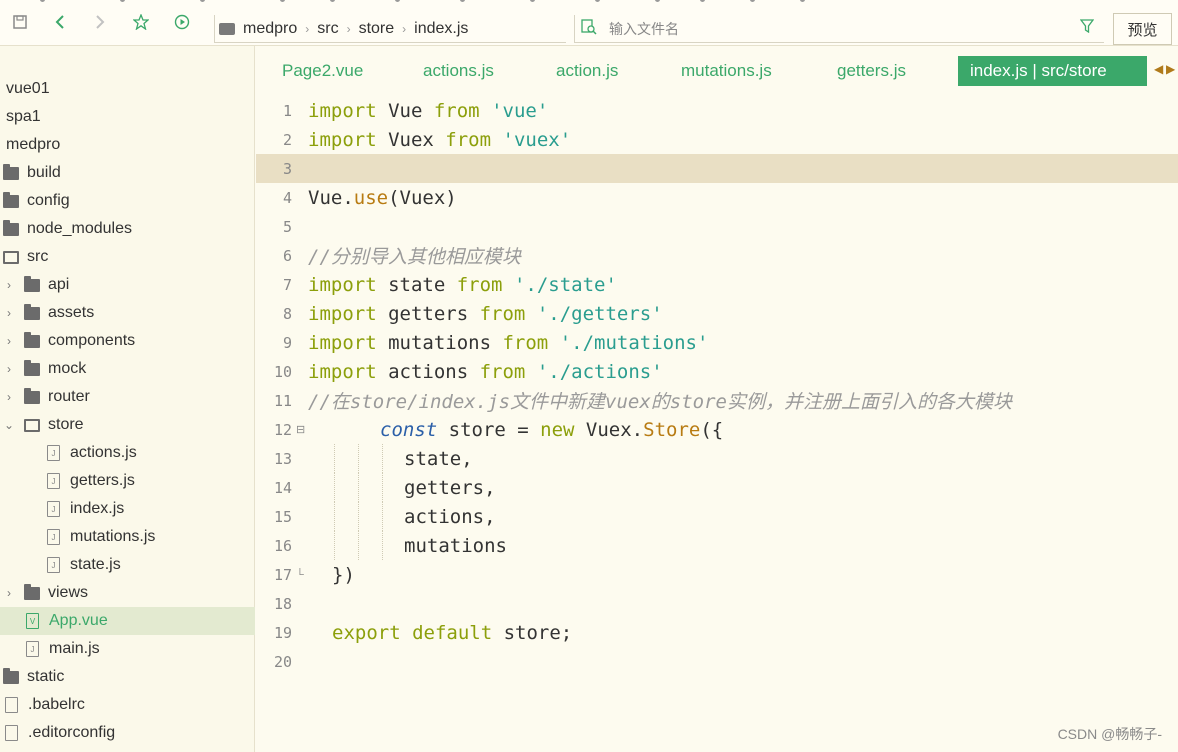 This screenshot has height=752, width=1178. I want to click on line-number: 5, so click(287, 226).